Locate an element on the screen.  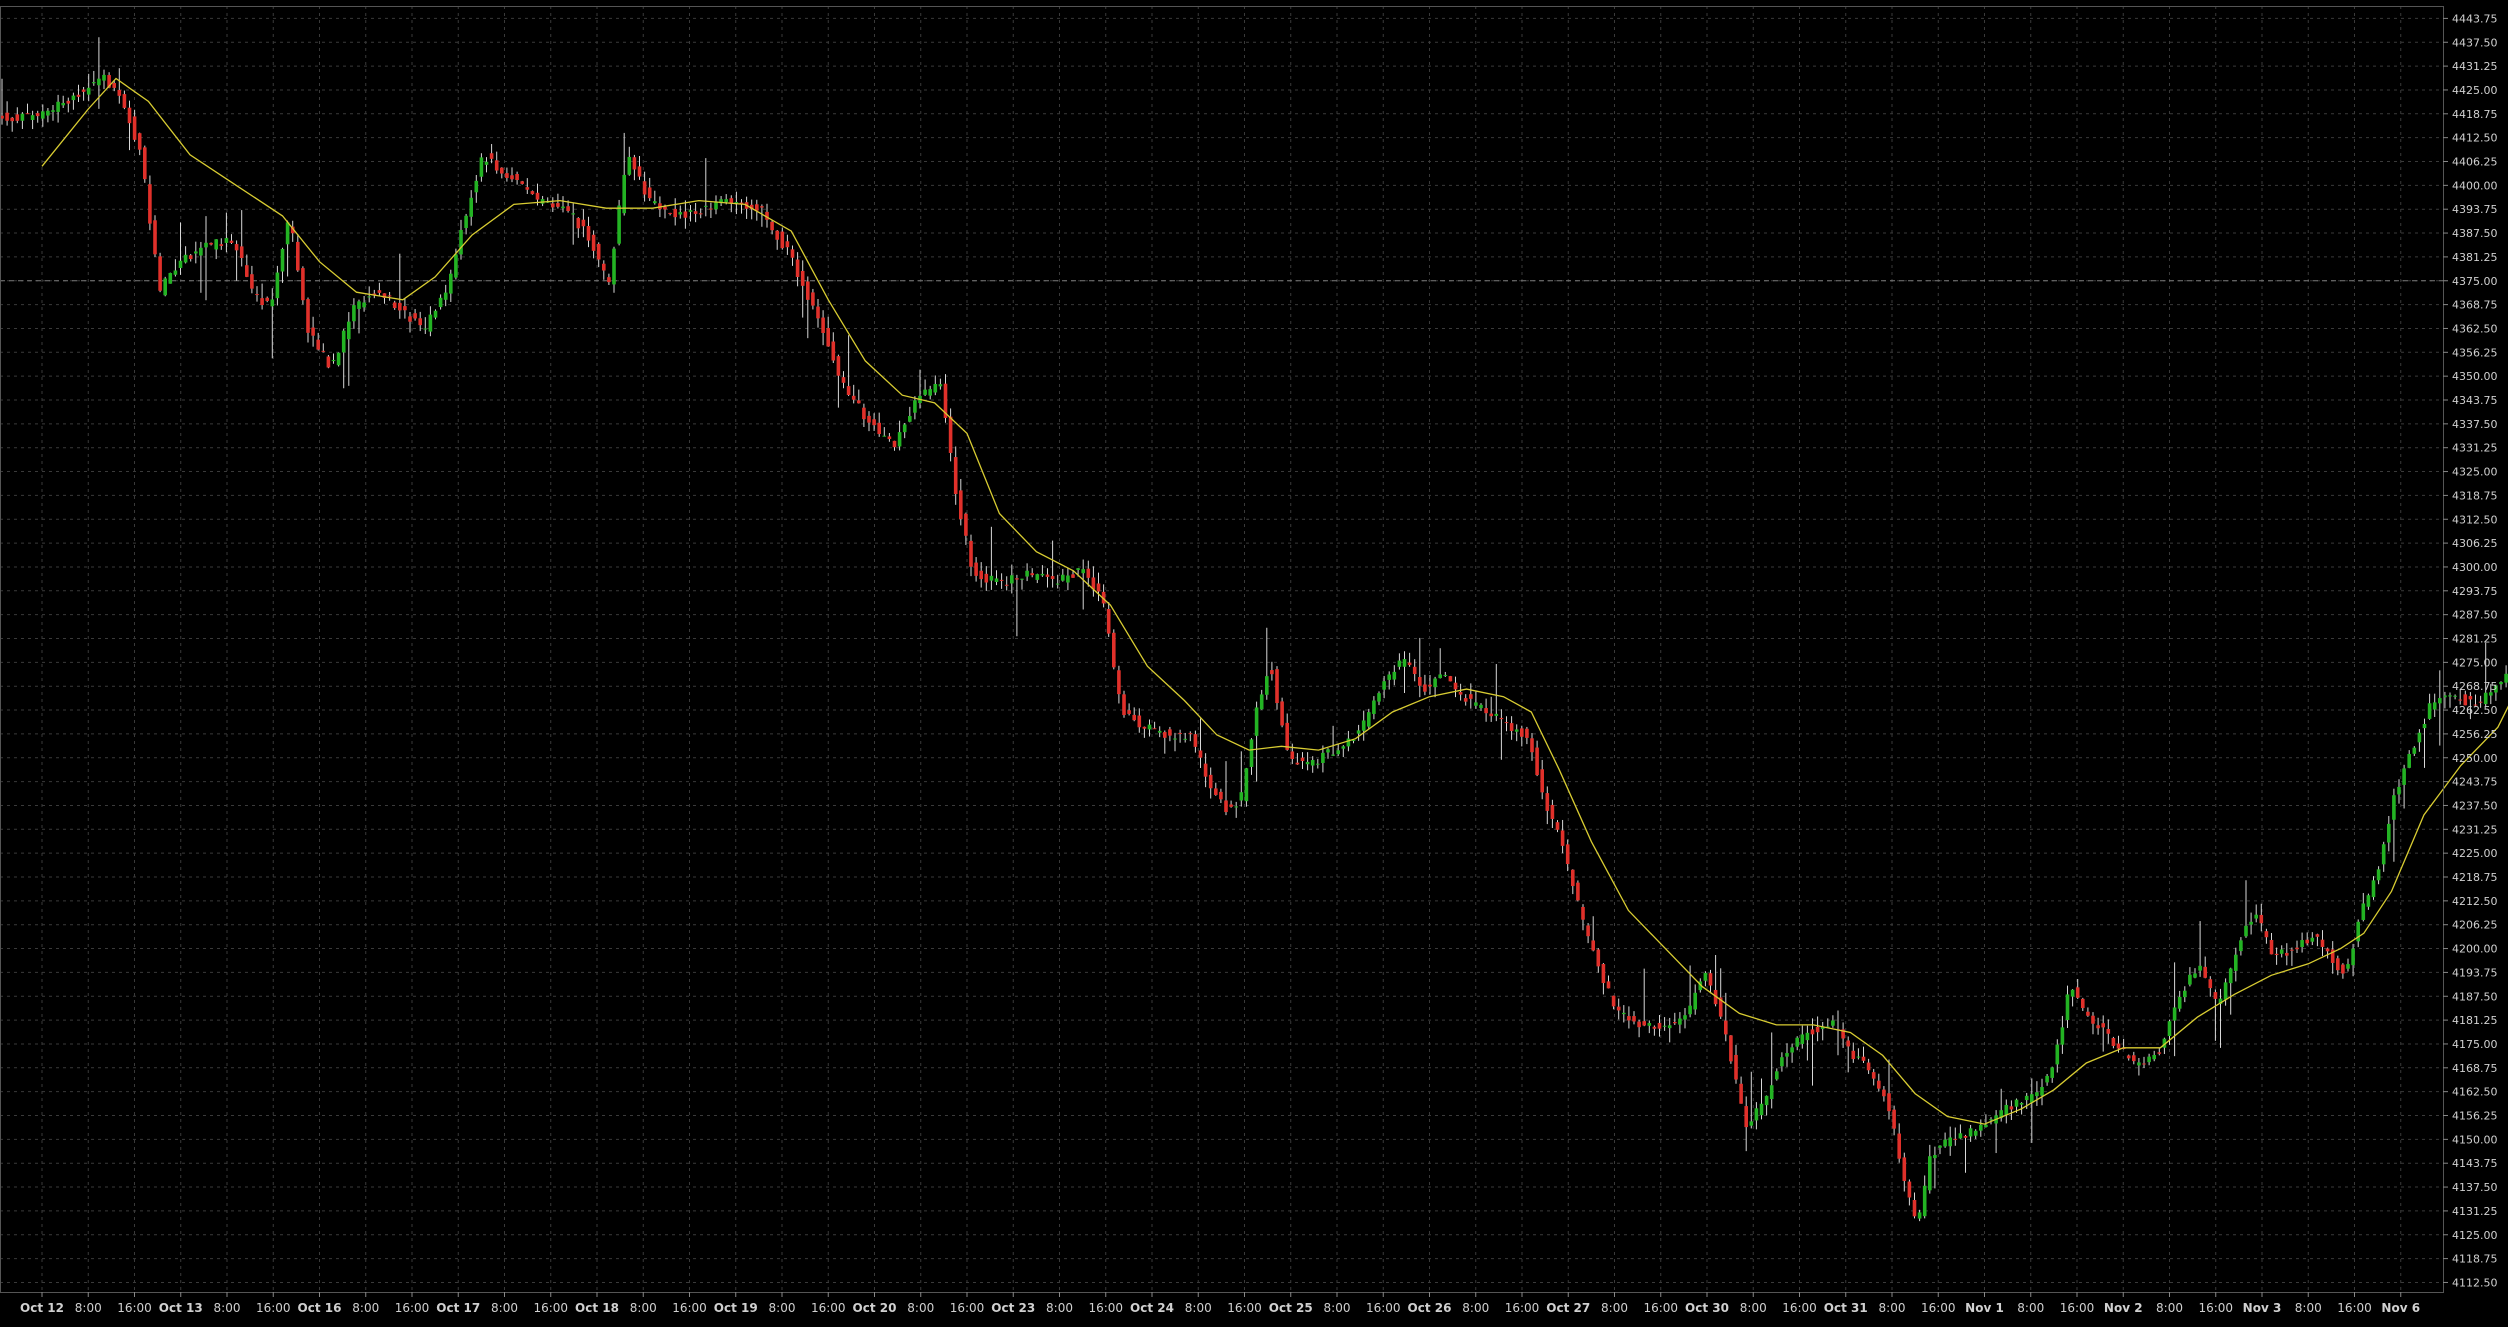
y-tick-label: 4418.75 is located at coordinates (2475, 114).